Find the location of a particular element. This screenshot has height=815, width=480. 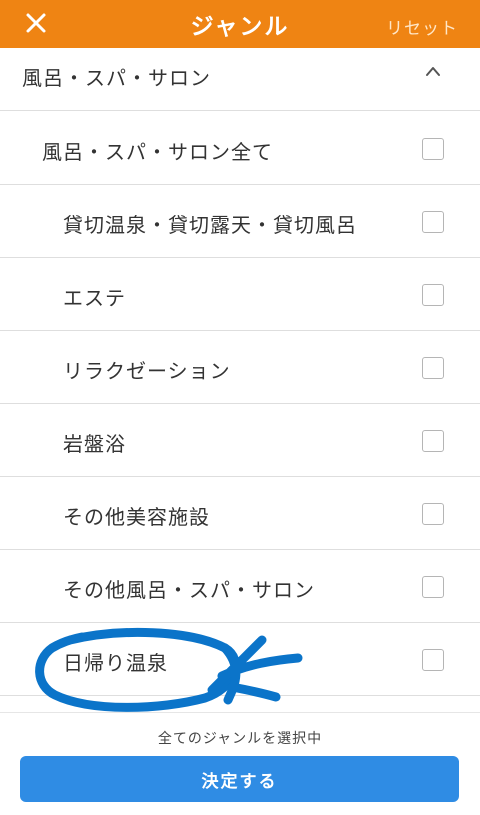

page-title: ジャンル is located at coordinates (240, 27).